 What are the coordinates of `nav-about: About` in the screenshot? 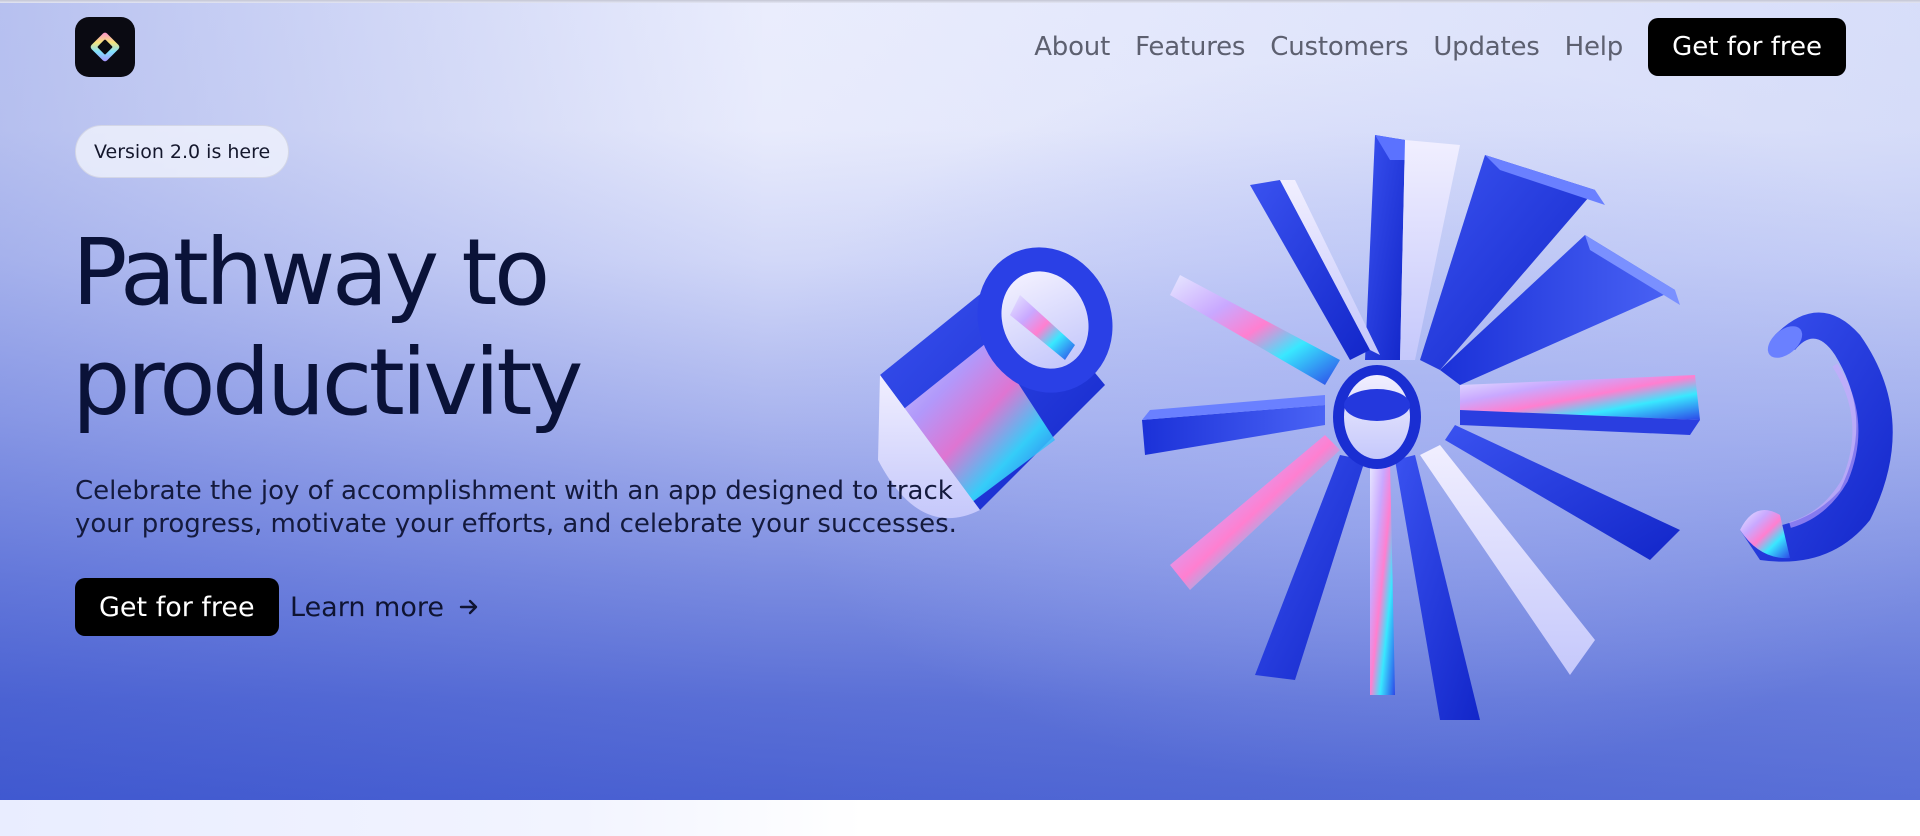 It's located at (1072, 47).